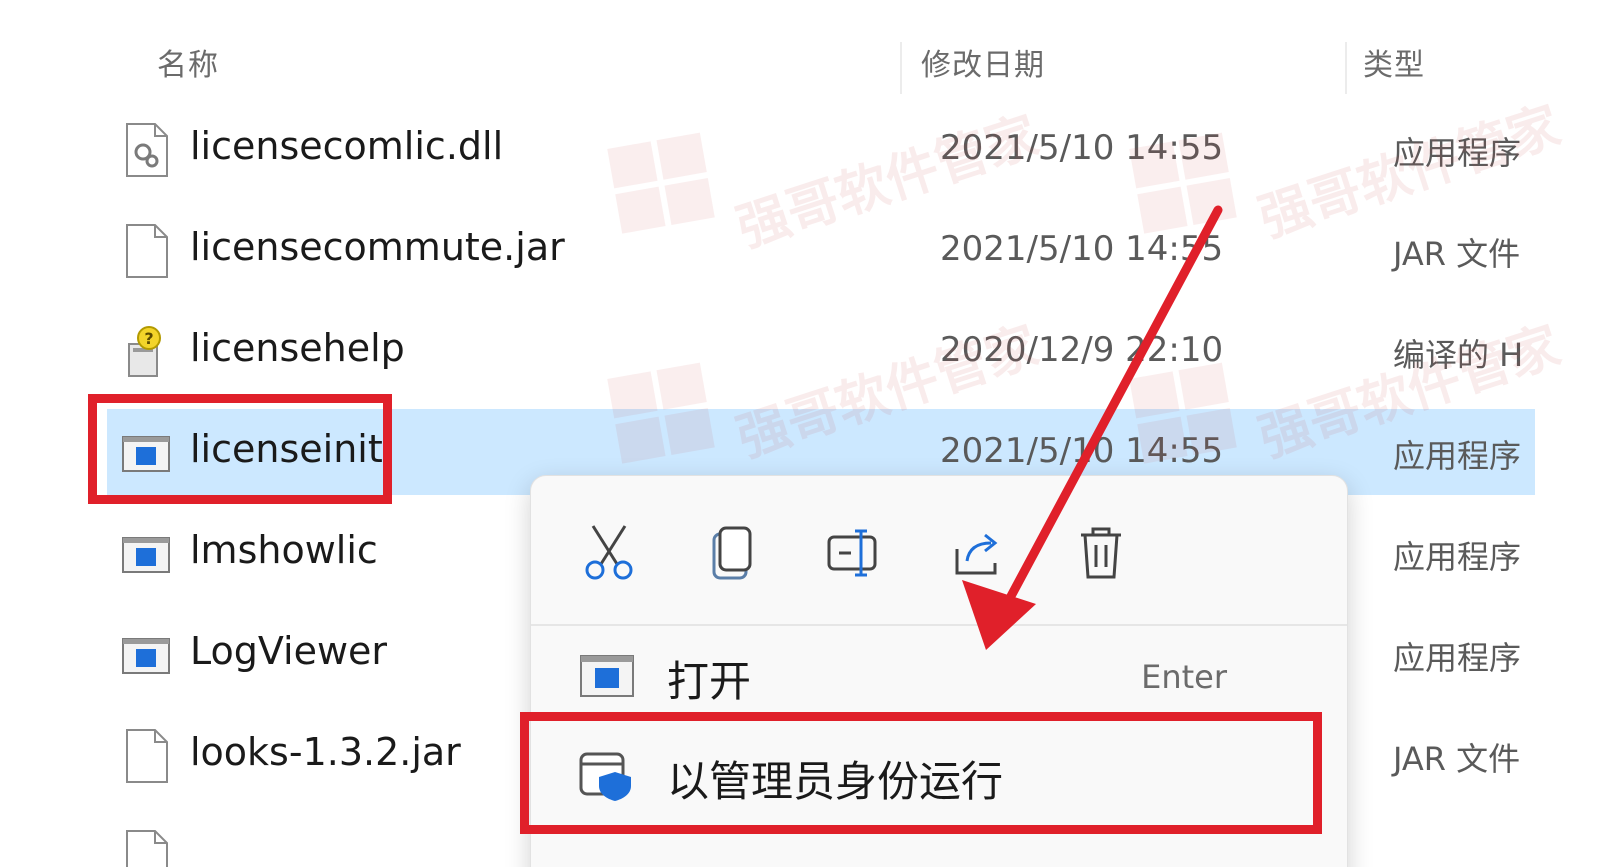 This screenshot has height=867, width=1600. What do you see at coordinates (800, 352) in the screenshot?
I see `file-row-licensehelp: ? licensehelp 2020/12/9 22:10 编译的 H` at bounding box center [800, 352].